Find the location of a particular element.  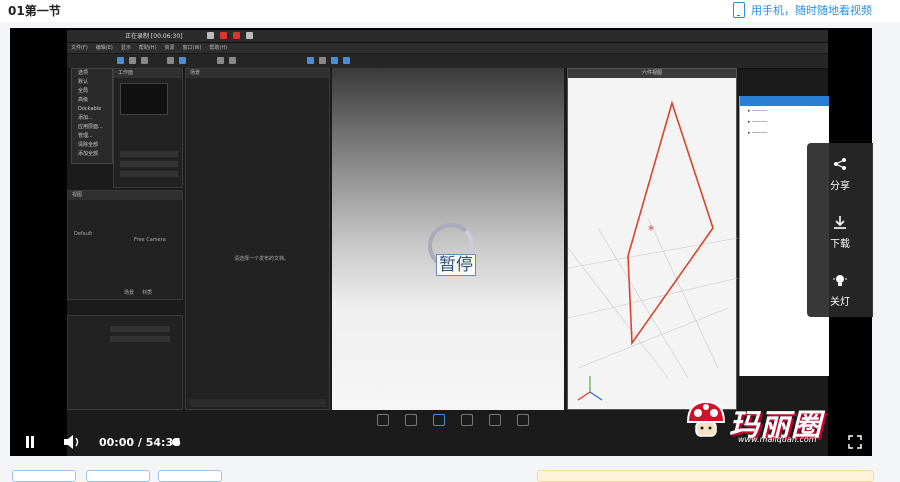

share-label: 分享 is located at coordinates (840, 186).